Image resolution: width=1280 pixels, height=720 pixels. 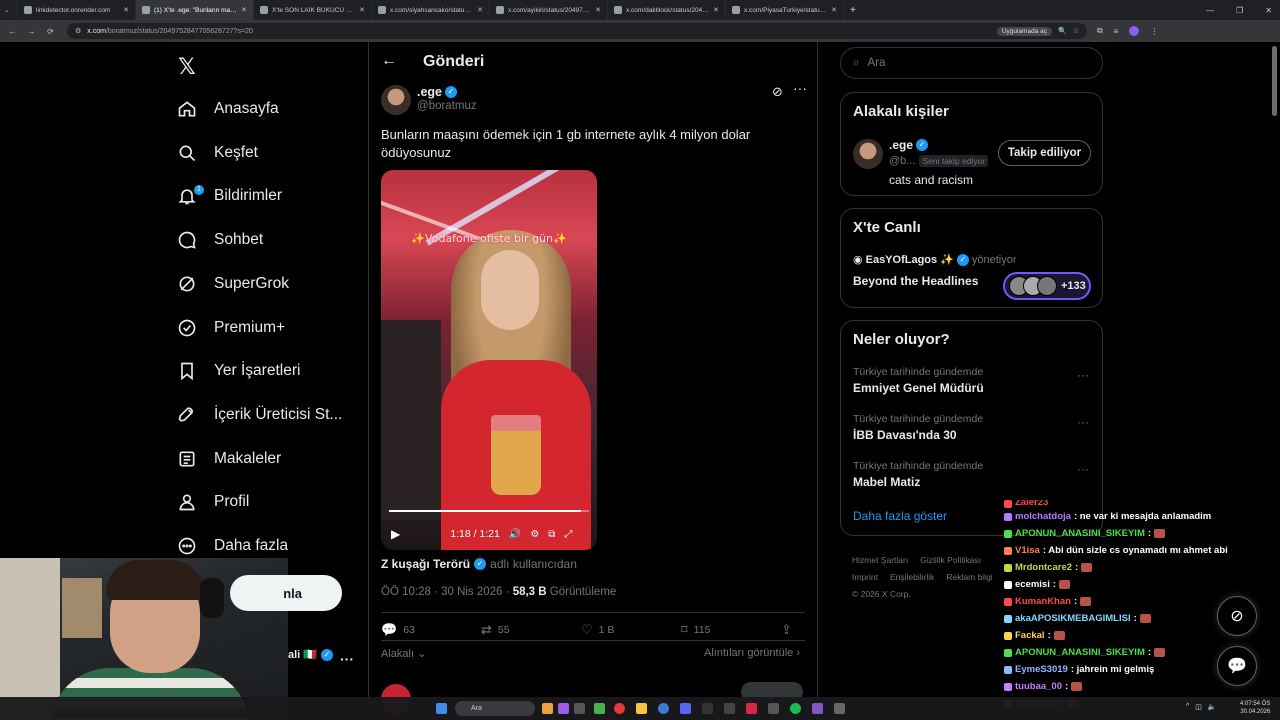 What do you see at coordinates (969, 577) in the screenshot?
I see `footer-link: Reklam bilgi` at bounding box center [969, 577].